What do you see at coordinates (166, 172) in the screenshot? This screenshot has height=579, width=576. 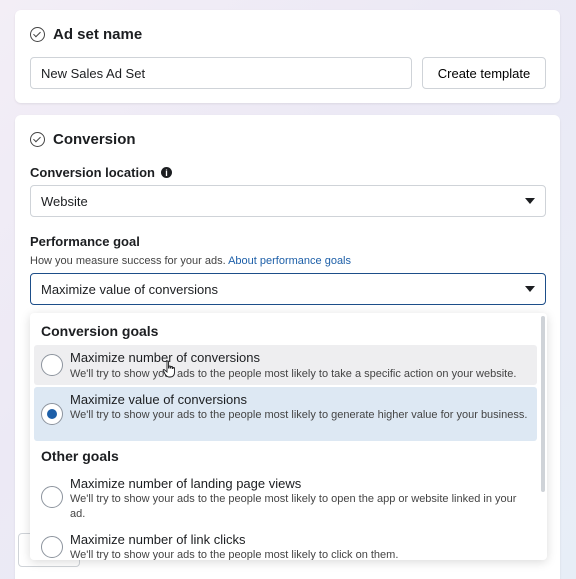 I see `info-icon: i` at bounding box center [166, 172].